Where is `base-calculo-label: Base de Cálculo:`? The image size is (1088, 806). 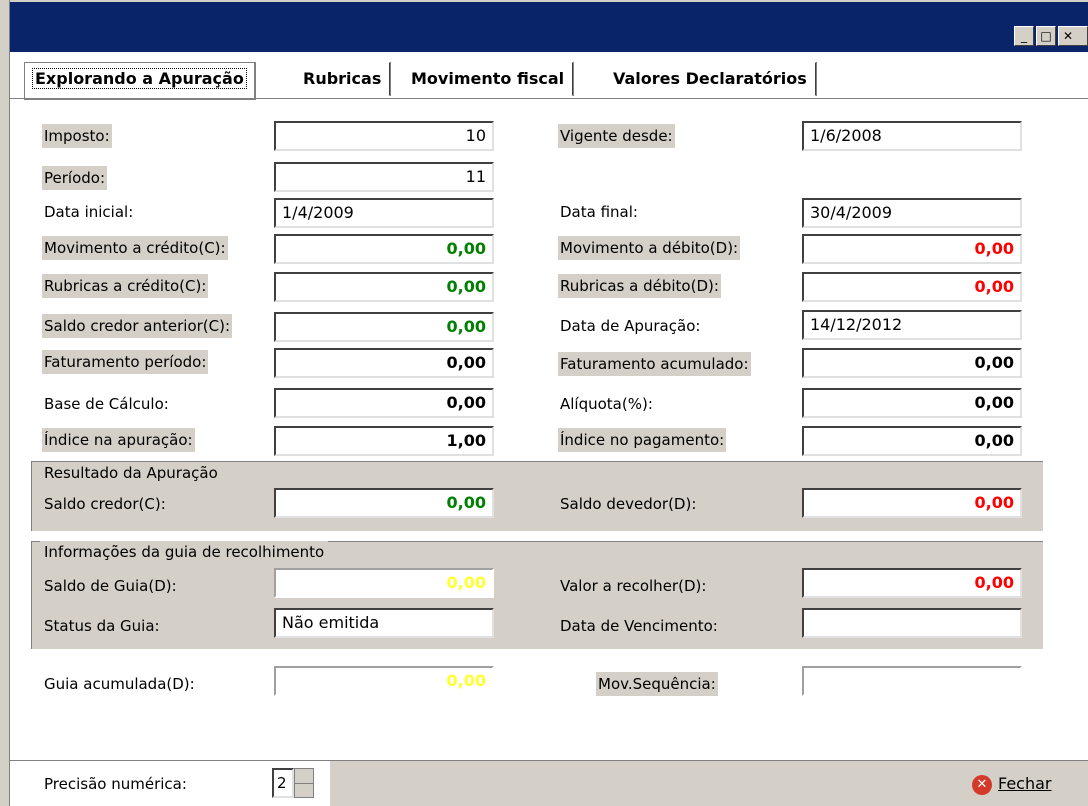
base-calculo-label: Base de Cálculo: is located at coordinates (106, 404).